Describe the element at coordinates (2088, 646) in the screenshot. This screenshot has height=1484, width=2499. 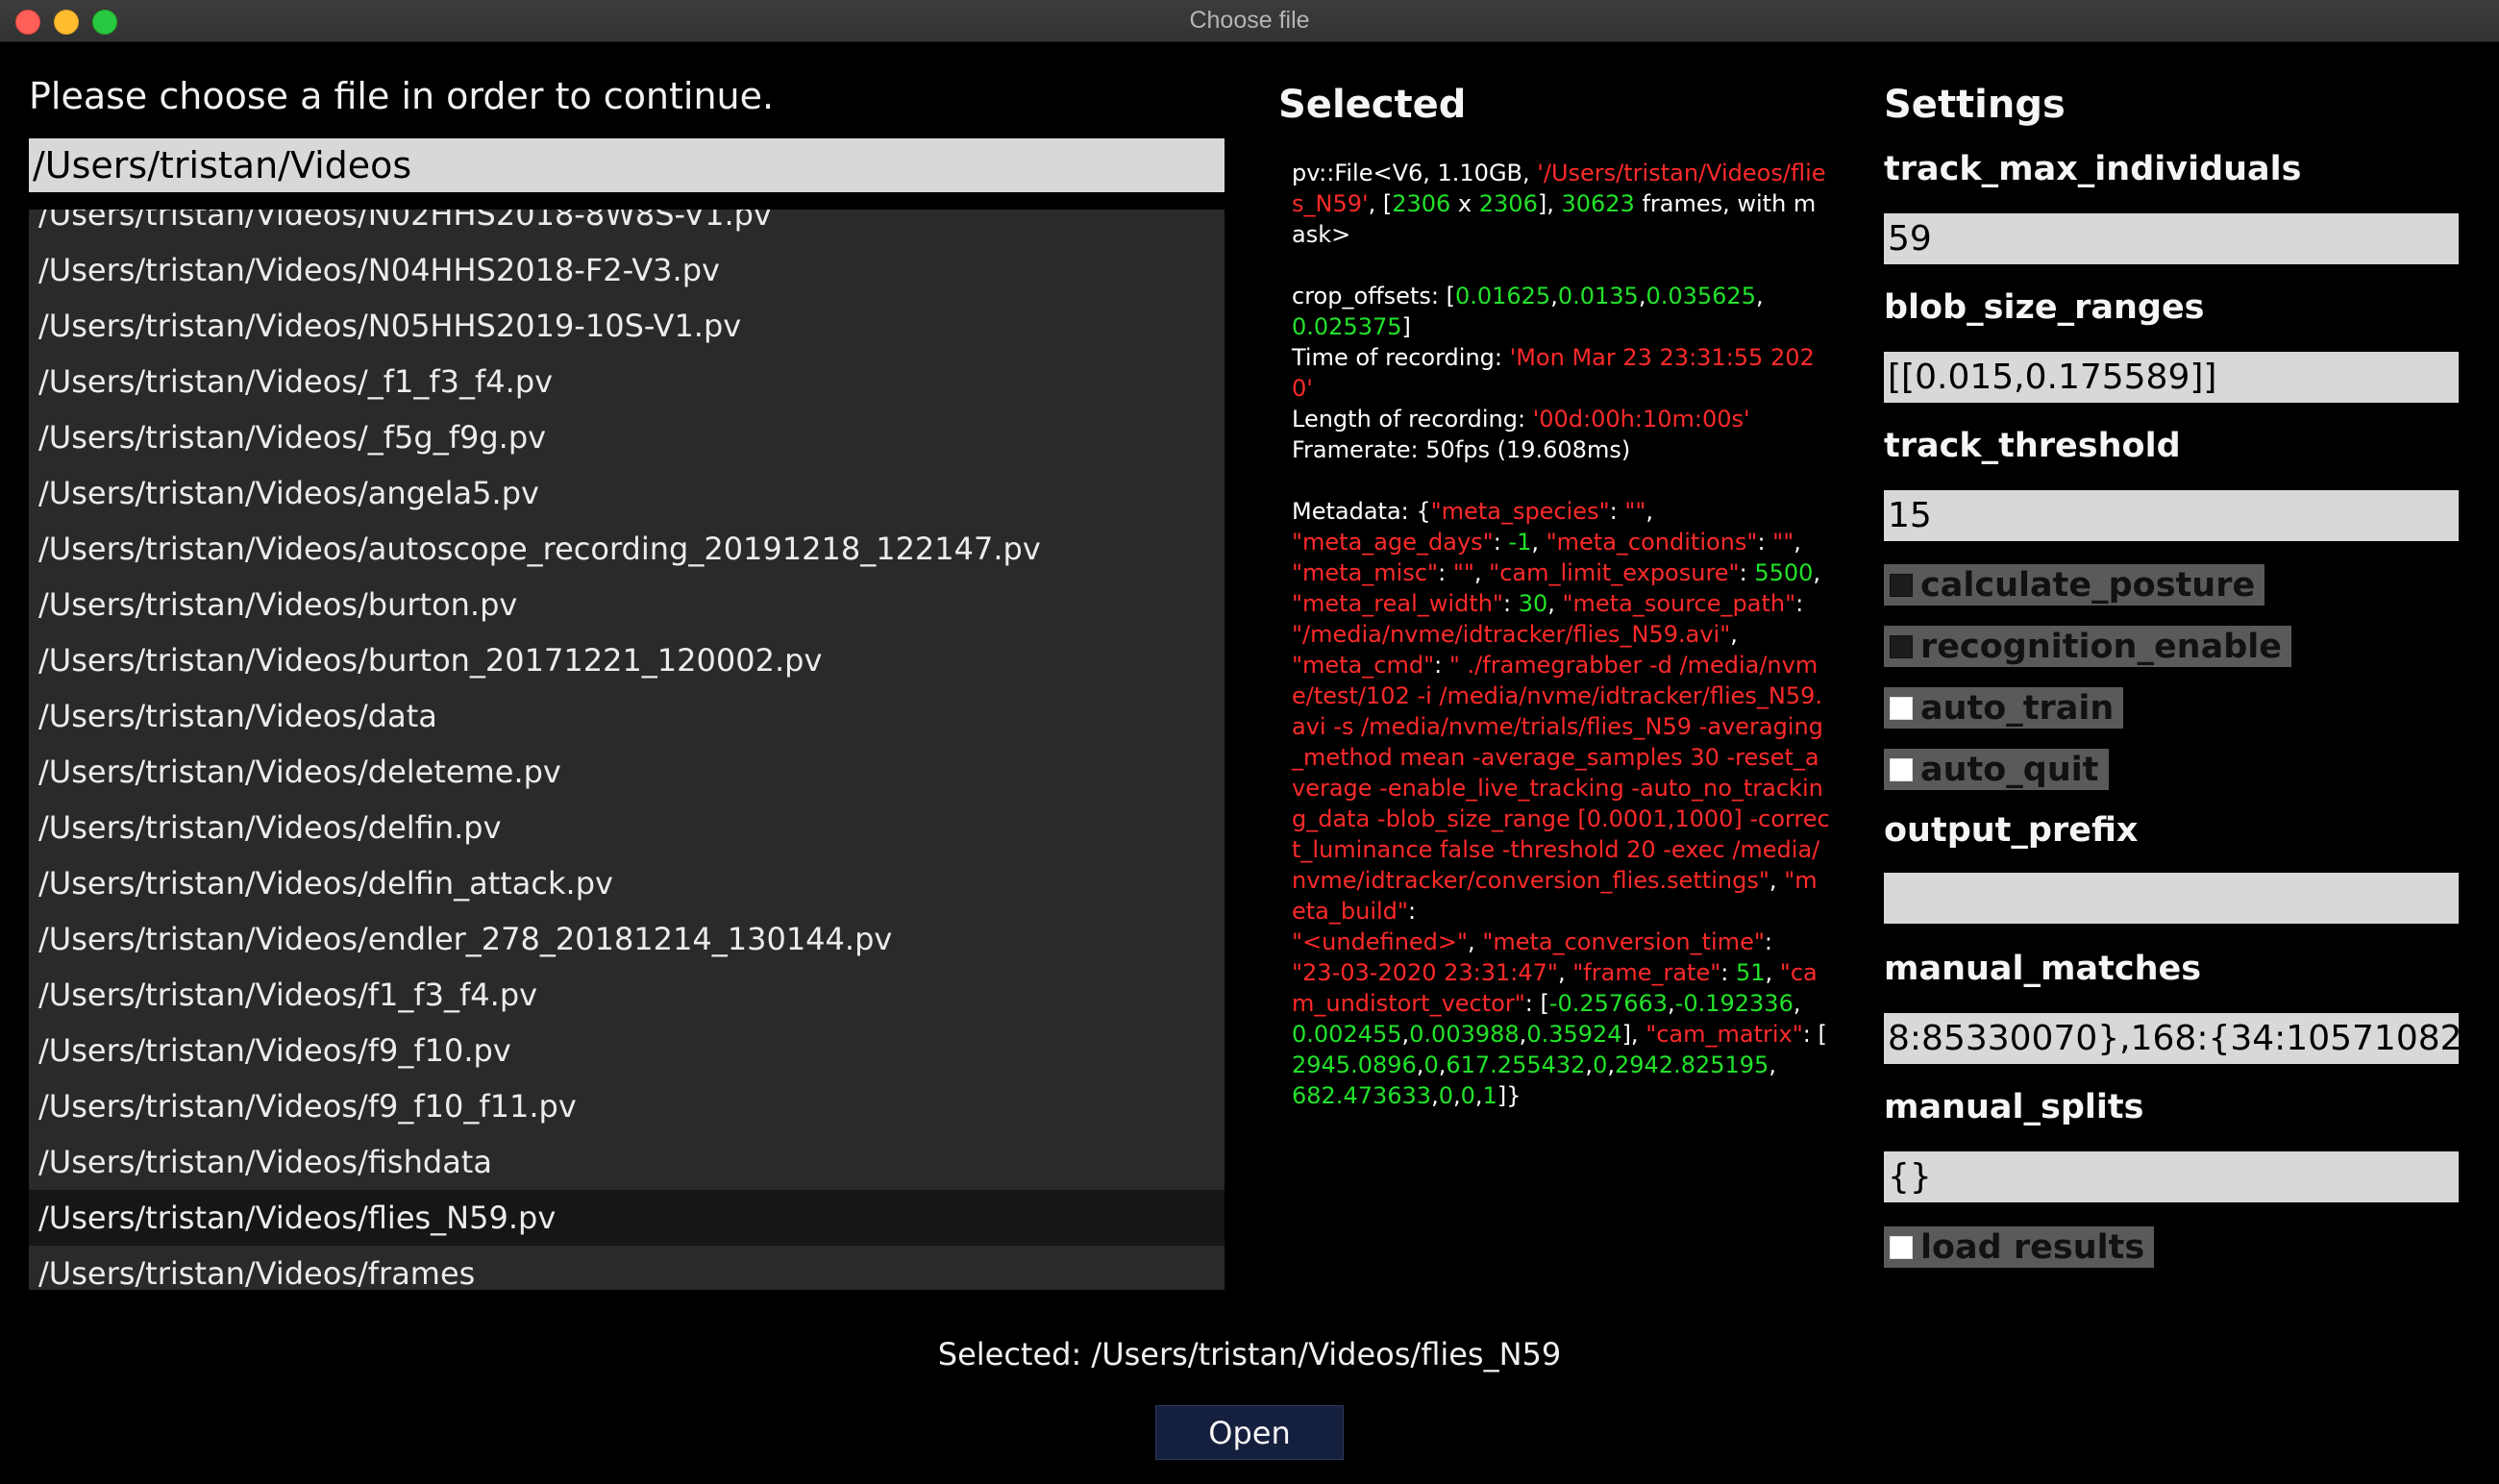
I see `recognition-enable-toggle: recognition_enable` at that location.